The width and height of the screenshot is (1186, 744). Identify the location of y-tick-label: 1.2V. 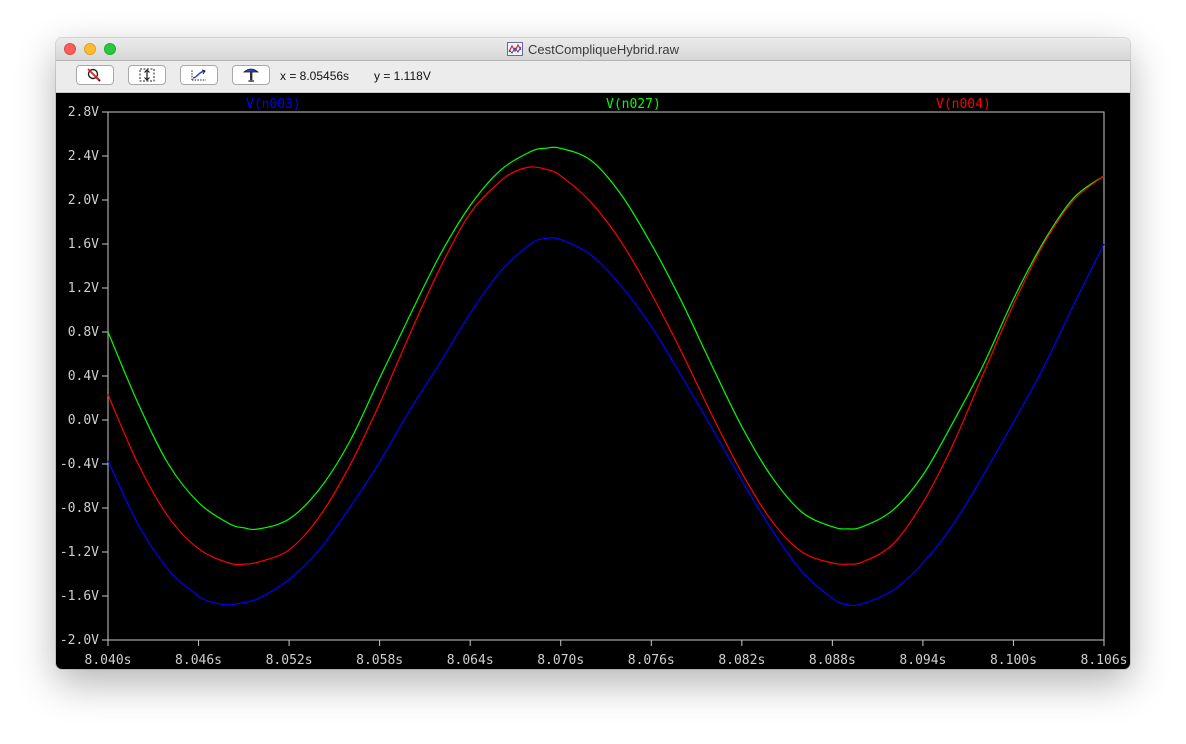
(83, 288).